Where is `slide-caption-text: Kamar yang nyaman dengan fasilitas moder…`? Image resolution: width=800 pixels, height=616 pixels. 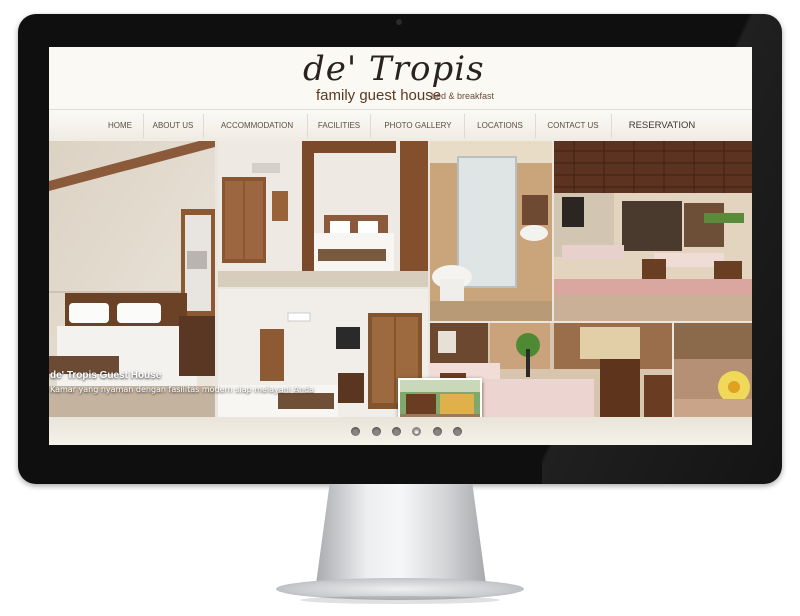
slide-caption-text: Kamar yang nyaman dengan fasilitas moder… is located at coordinates (182, 389).